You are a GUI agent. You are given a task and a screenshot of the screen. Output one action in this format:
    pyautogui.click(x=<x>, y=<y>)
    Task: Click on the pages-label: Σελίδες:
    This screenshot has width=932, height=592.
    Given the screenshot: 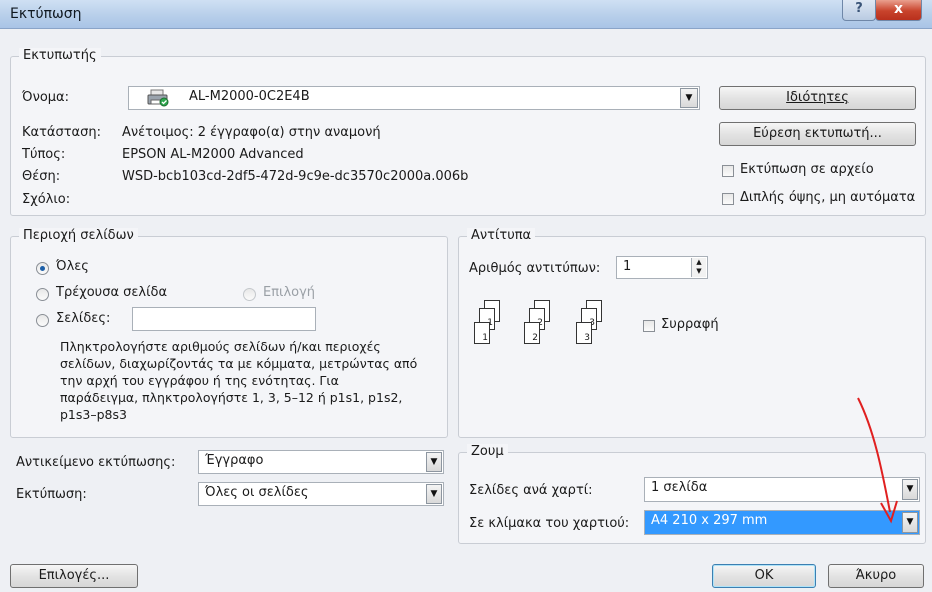 What is the action you would take?
    pyautogui.click(x=83, y=318)
    